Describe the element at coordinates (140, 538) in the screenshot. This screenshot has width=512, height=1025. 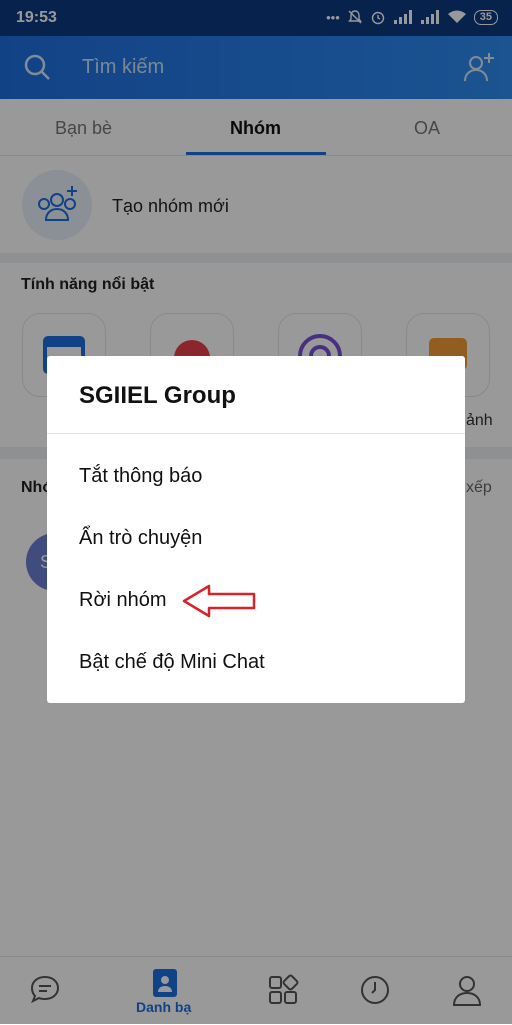
I see `option-hide-chat: Ẩn trò chuyện` at that location.